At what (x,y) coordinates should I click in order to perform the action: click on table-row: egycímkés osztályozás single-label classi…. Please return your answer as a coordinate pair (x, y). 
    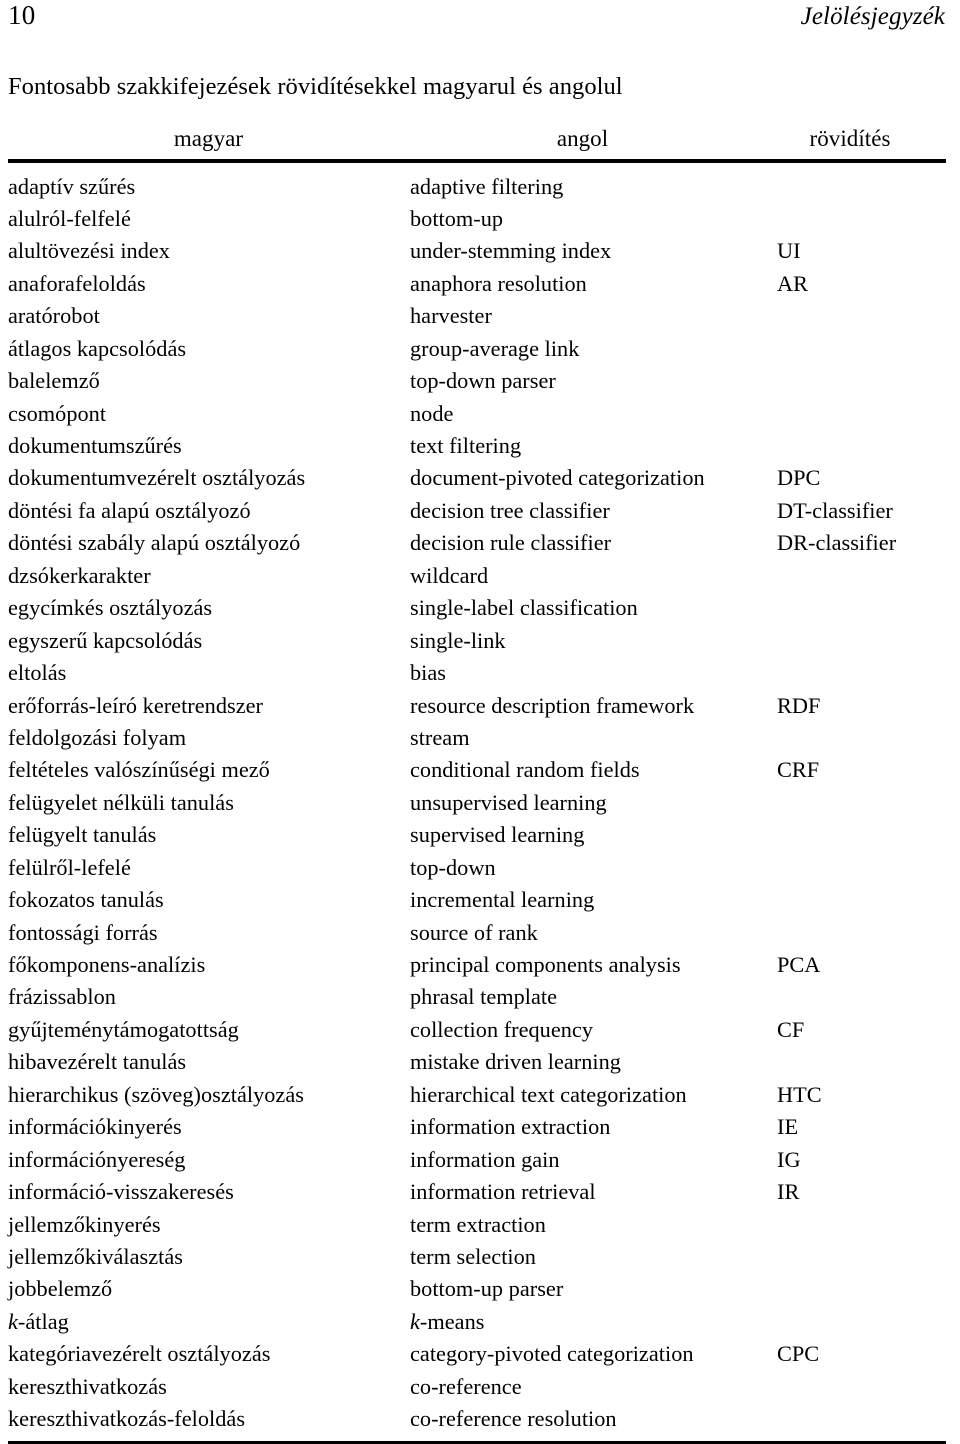
    Looking at the image, I should click on (477, 612).